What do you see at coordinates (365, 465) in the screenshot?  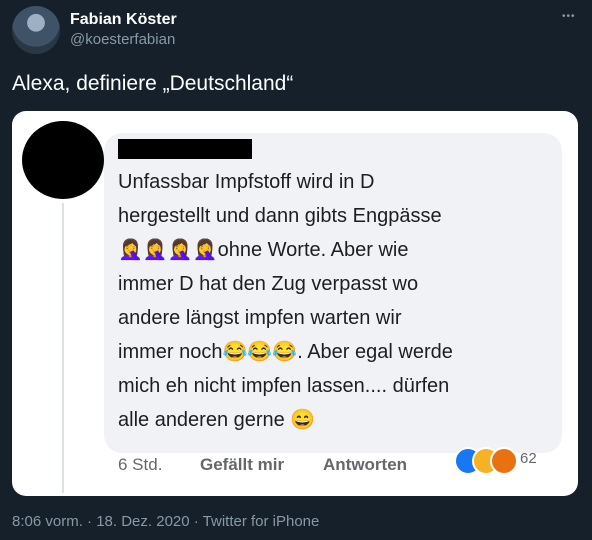 I see `reply-button: Antworten` at bounding box center [365, 465].